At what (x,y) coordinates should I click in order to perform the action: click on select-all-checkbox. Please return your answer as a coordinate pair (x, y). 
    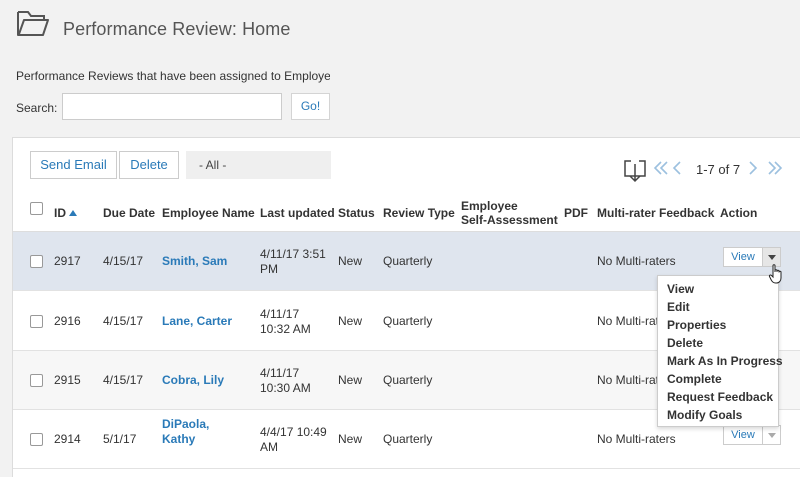
    Looking at the image, I should click on (36, 208).